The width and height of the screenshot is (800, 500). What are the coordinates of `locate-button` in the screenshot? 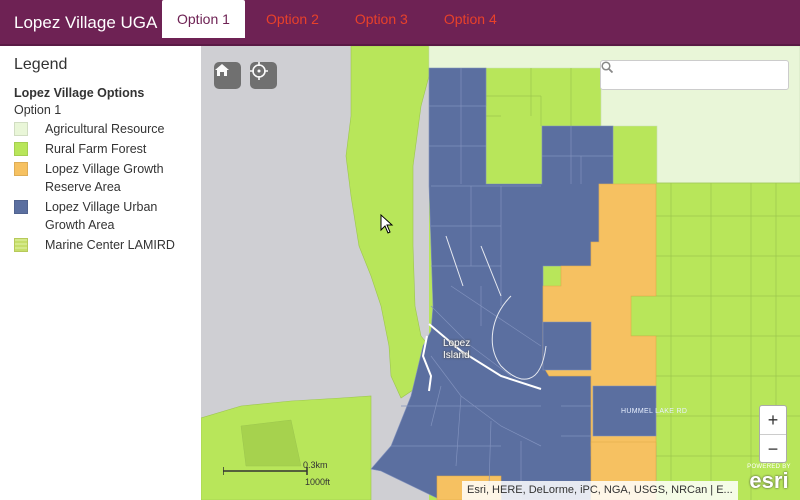 It's located at (263, 75).